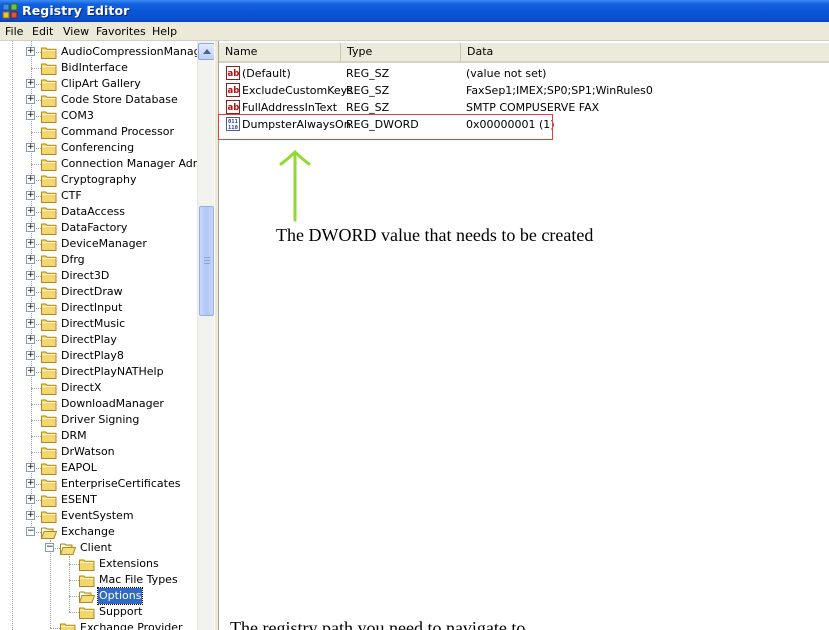  Describe the element at coordinates (164, 31) in the screenshot. I see `menu-help: Help` at that location.